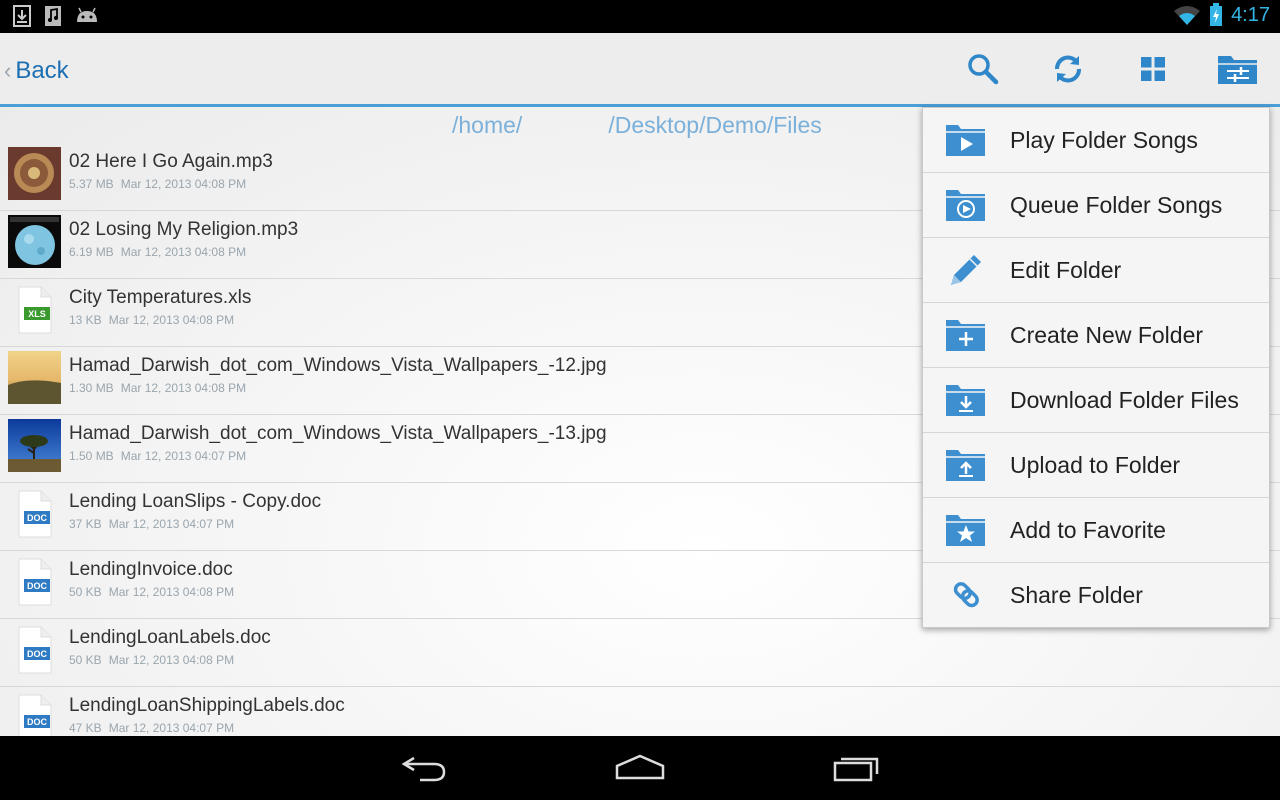 This screenshot has height=800, width=1280. What do you see at coordinates (160, 297) in the screenshot?
I see `file-name: City Temperatures.xls` at bounding box center [160, 297].